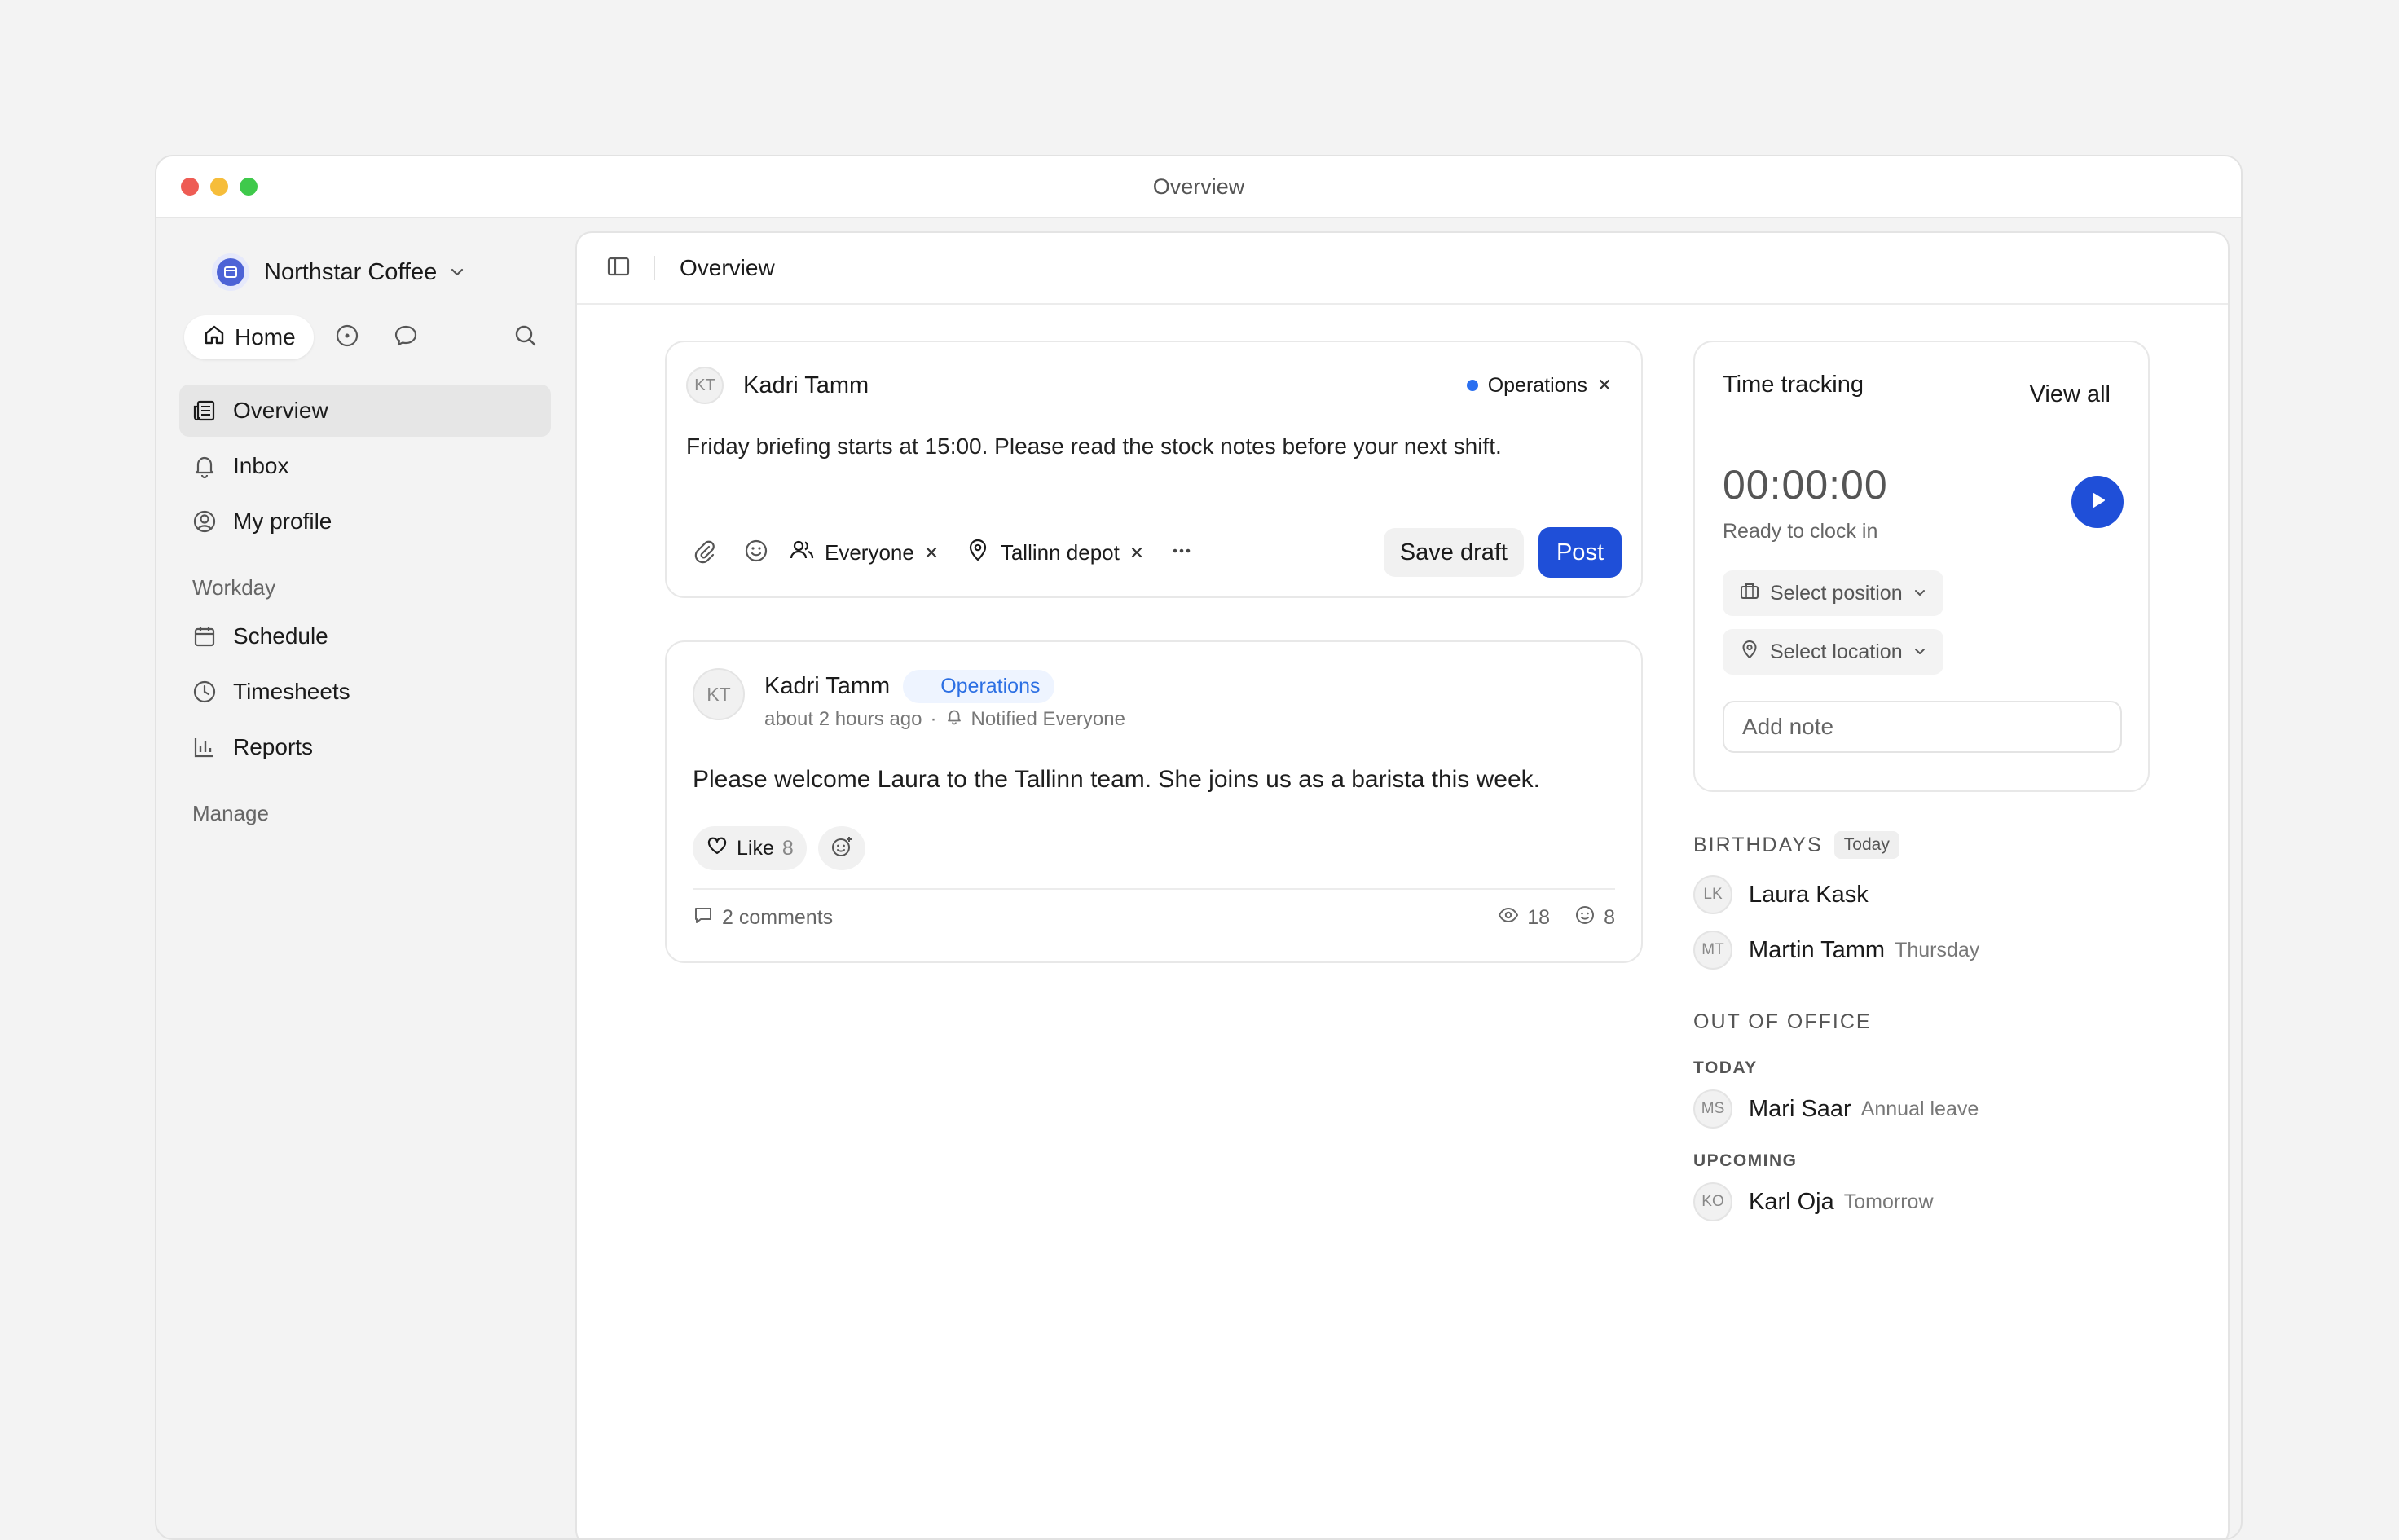 The image size is (2399, 1540). What do you see at coordinates (234, 587) in the screenshot?
I see `section-label-workday: Workday` at bounding box center [234, 587].